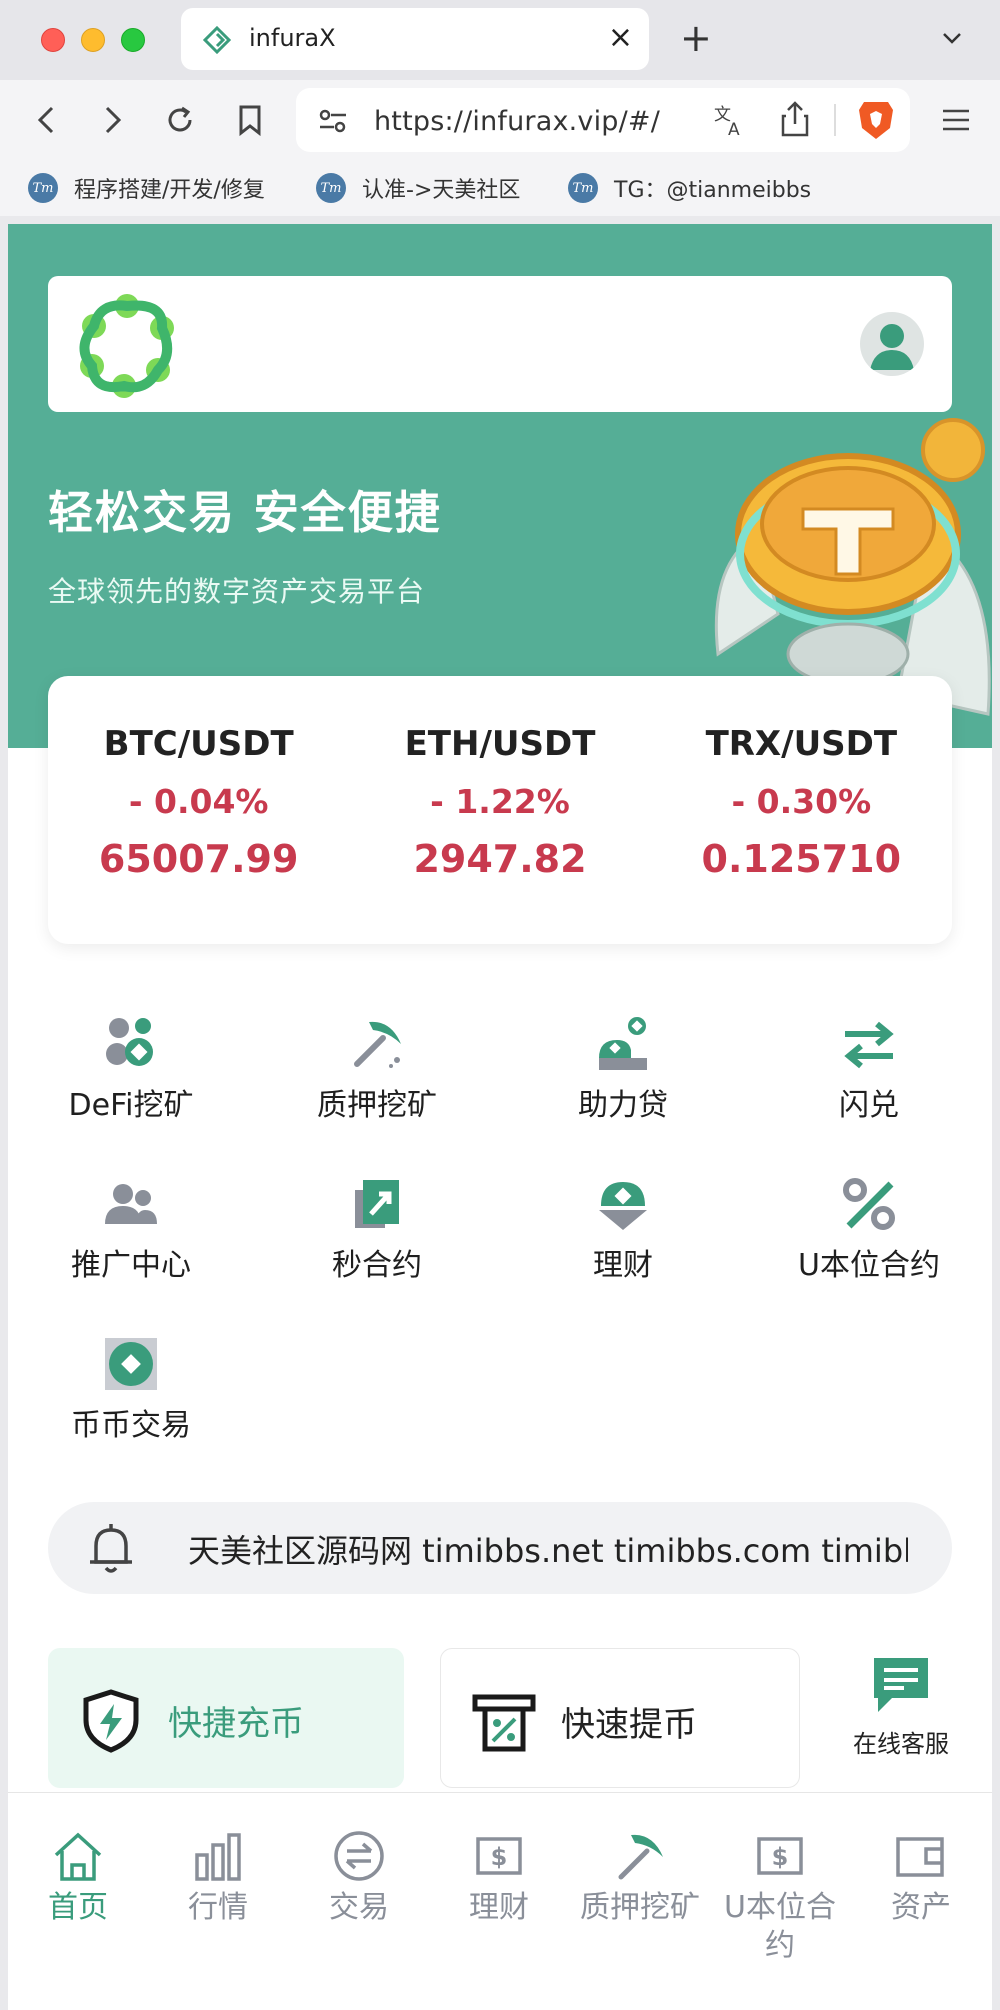  What do you see at coordinates (869, 1204) in the screenshot?
I see `percent-icon` at bounding box center [869, 1204].